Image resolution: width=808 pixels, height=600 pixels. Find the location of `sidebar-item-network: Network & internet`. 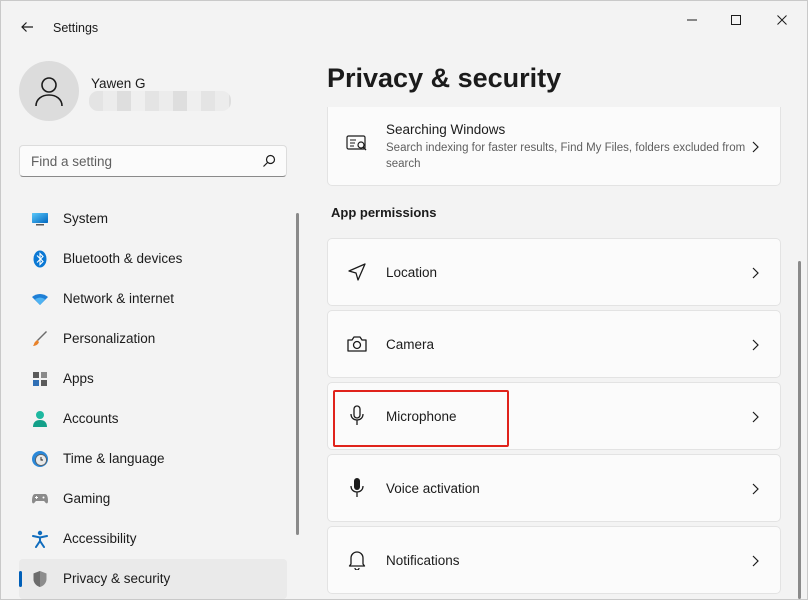

sidebar-item-network: Network & internet is located at coordinates (153, 299).